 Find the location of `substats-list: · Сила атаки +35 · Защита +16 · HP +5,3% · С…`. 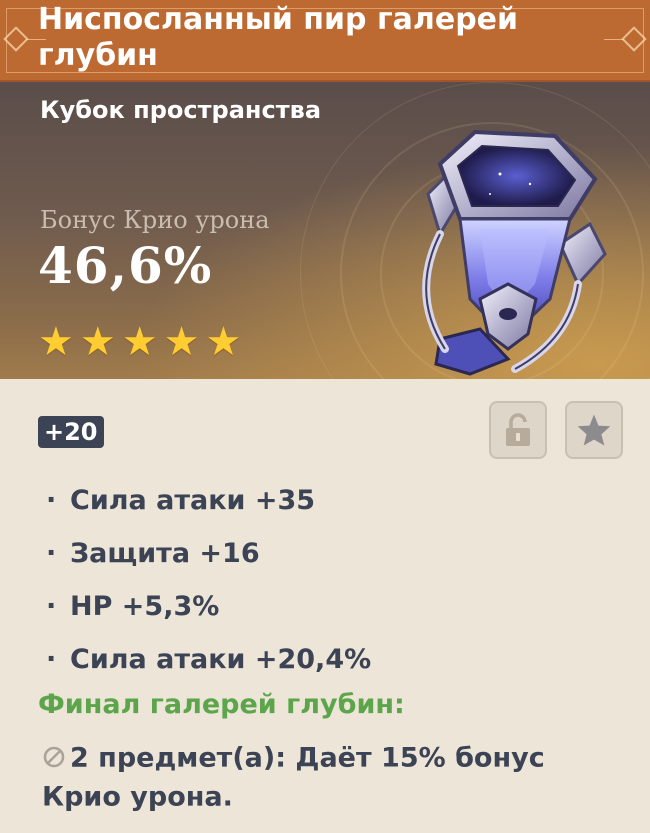

substats-list: · Сила атаки +35 · Защита +16 · HP +5,3% · С… is located at coordinates (208, 585).